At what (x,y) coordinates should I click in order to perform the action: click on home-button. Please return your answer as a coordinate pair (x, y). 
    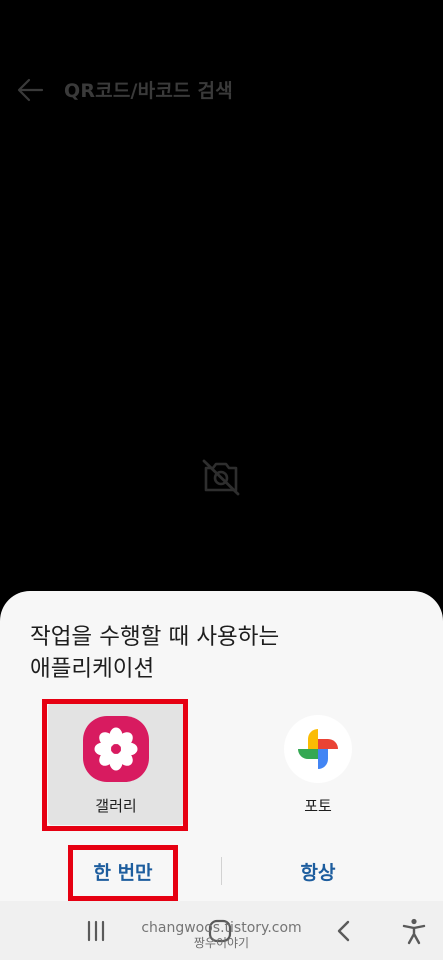
    Looking at the image, I should click on (220, 931).